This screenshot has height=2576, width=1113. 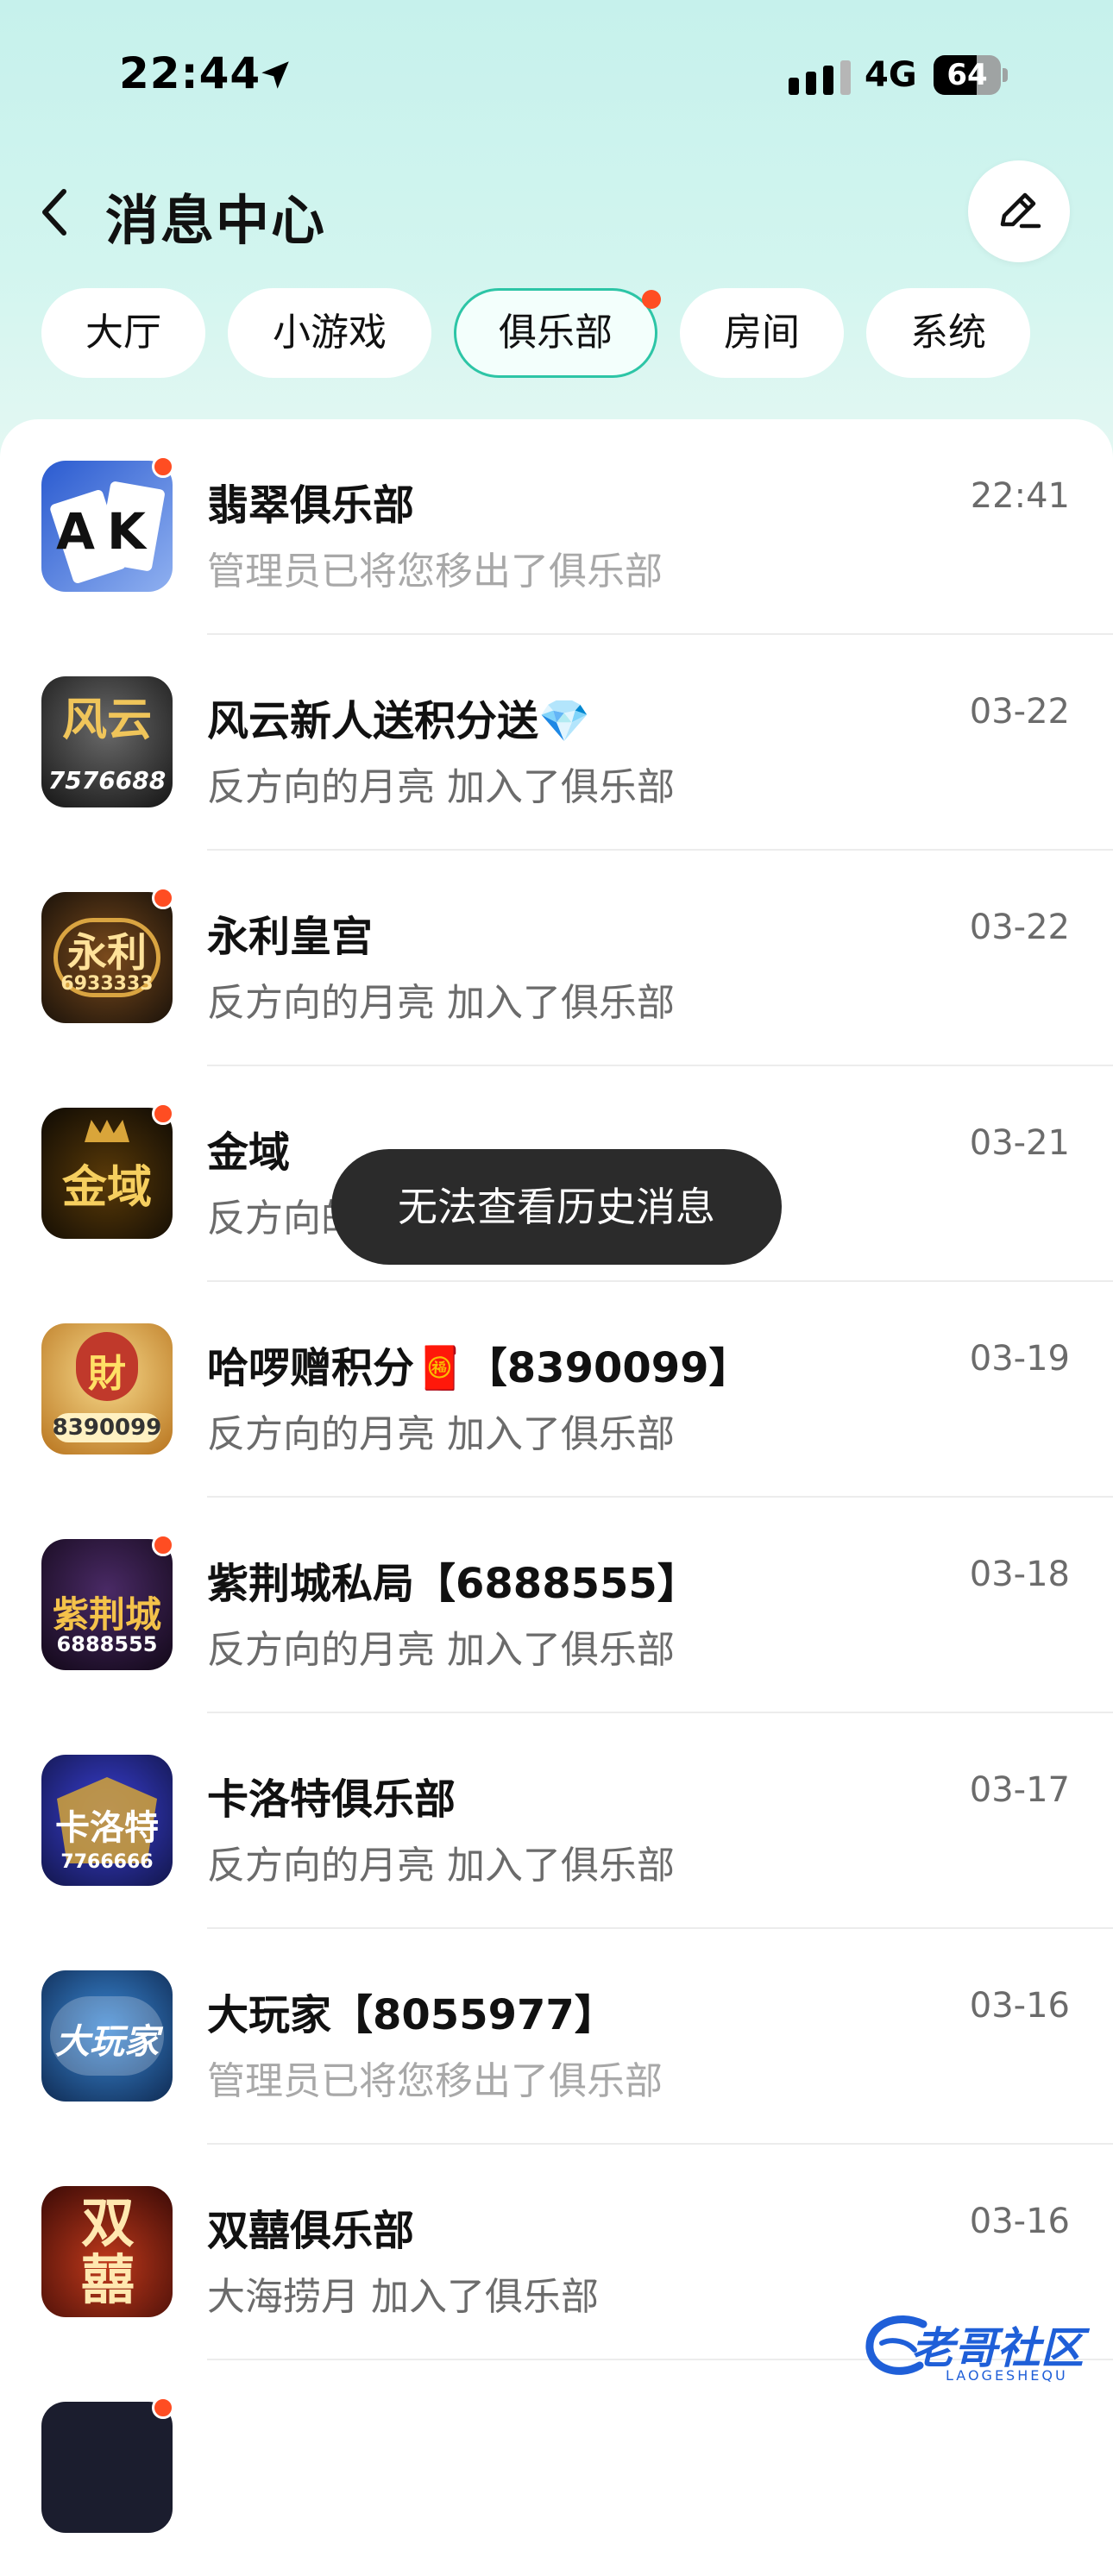 What do you see at coordinates (107, 957) in the screenshot?
I see `avatar: 永利 6933333` at bounding box center [107, 957].